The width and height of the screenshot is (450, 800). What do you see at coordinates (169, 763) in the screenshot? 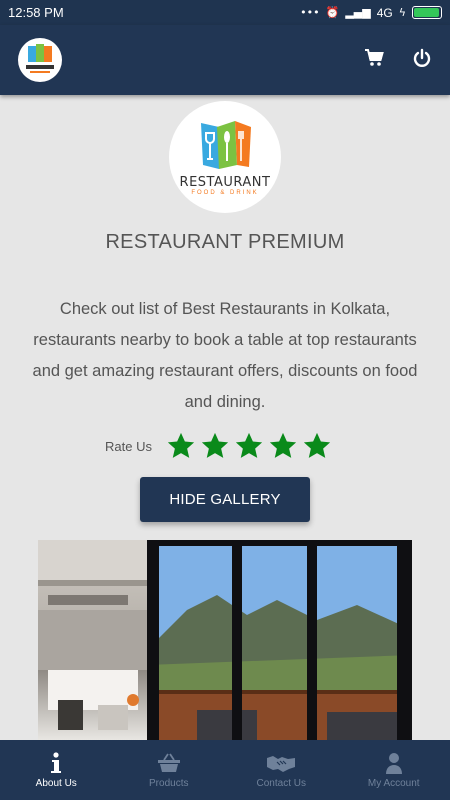
I see `basket-icon` at bounding box center [169, 763].